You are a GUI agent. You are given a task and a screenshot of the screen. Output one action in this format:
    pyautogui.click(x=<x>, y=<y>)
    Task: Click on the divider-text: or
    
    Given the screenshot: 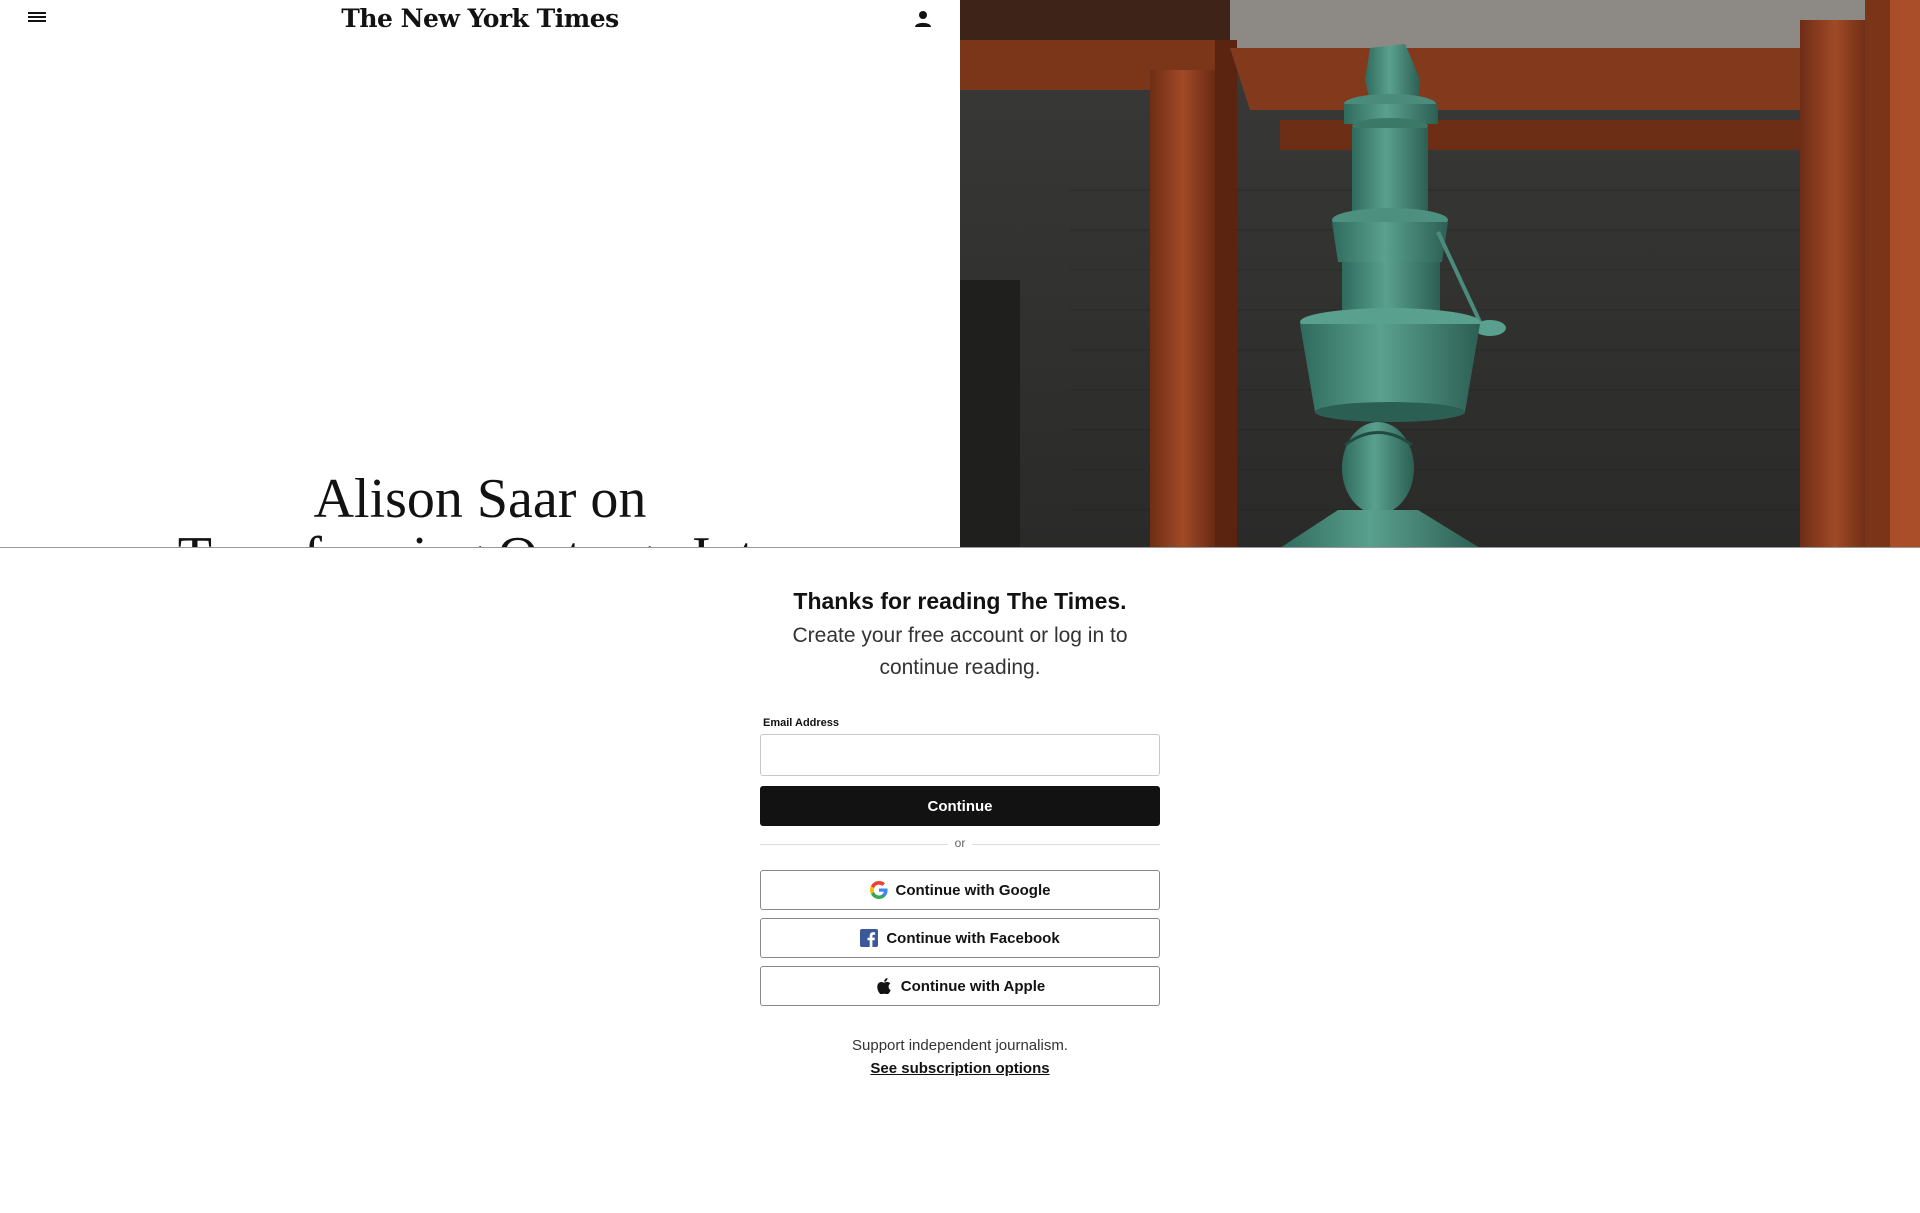 What is the action you would take?
    pyautogui.click(x=960, y=843)
    